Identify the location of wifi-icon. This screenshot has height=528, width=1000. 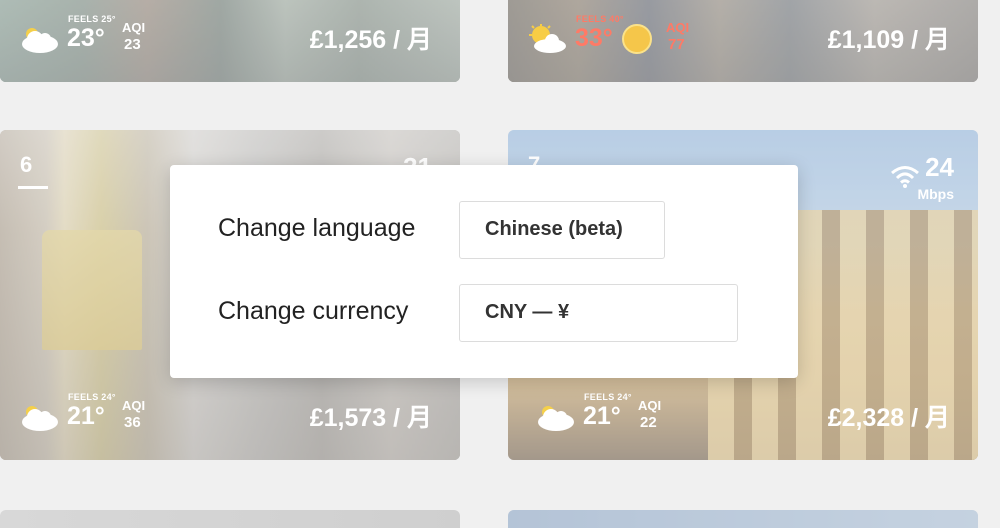
(905, 177).